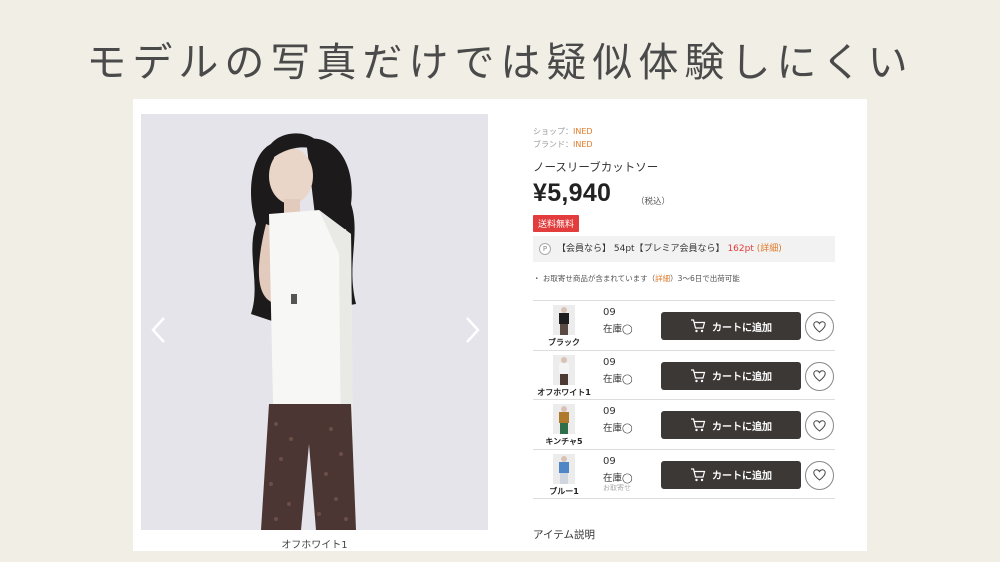 The image size is (1000, 562). I want to click on brand-label: ブランド：, so click(553, 144).